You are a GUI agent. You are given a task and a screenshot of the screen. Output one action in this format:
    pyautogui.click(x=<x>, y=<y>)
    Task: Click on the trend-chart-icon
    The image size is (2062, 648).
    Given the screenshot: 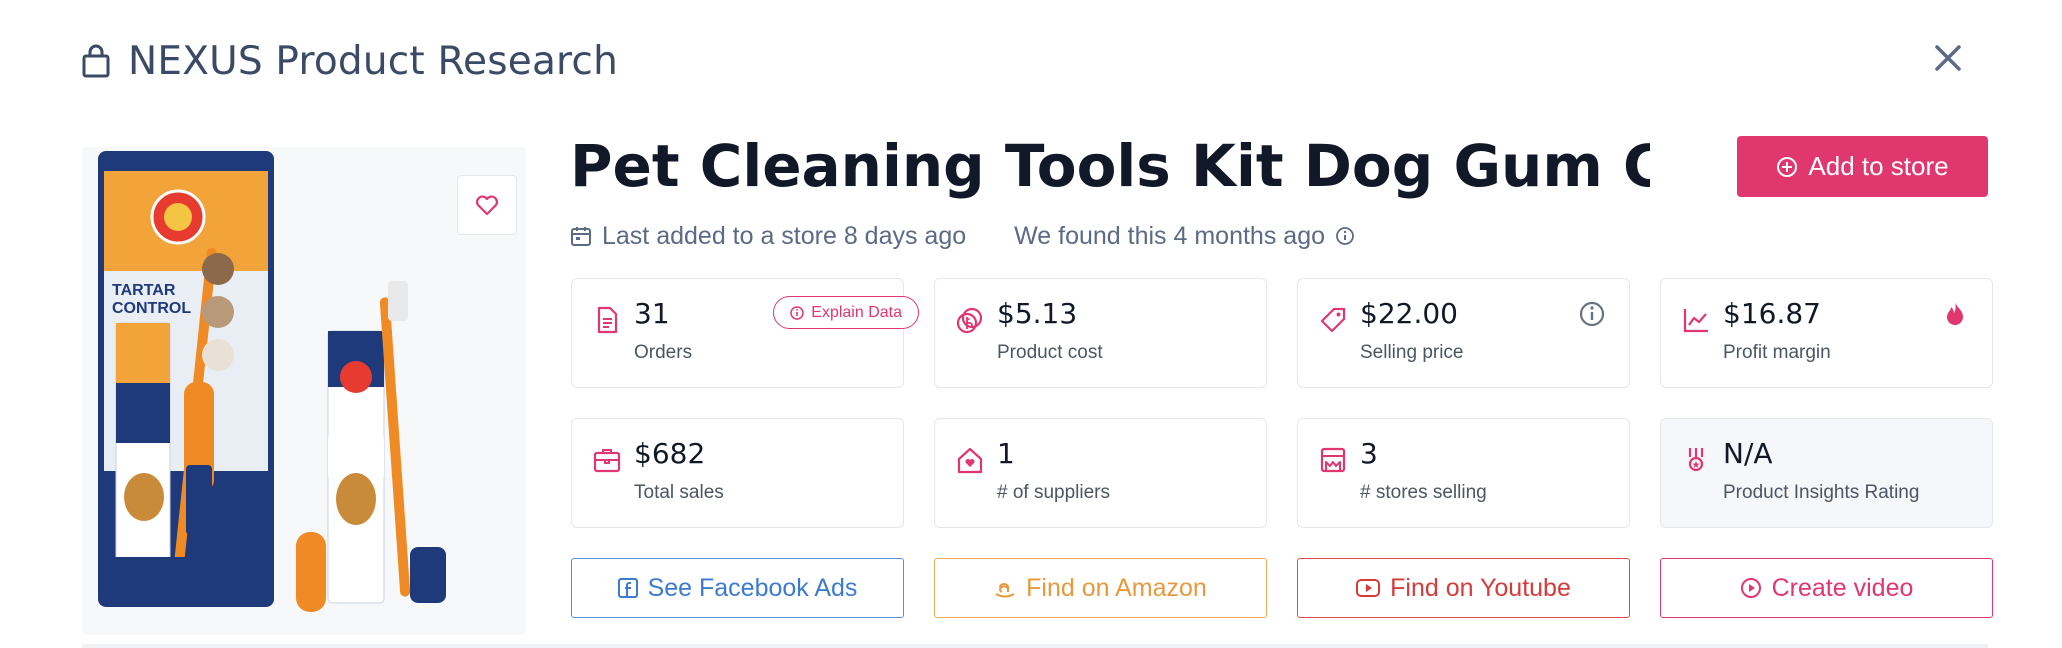 What is the action you would take?
    pyautogui.click(x=1695, y=321)
    